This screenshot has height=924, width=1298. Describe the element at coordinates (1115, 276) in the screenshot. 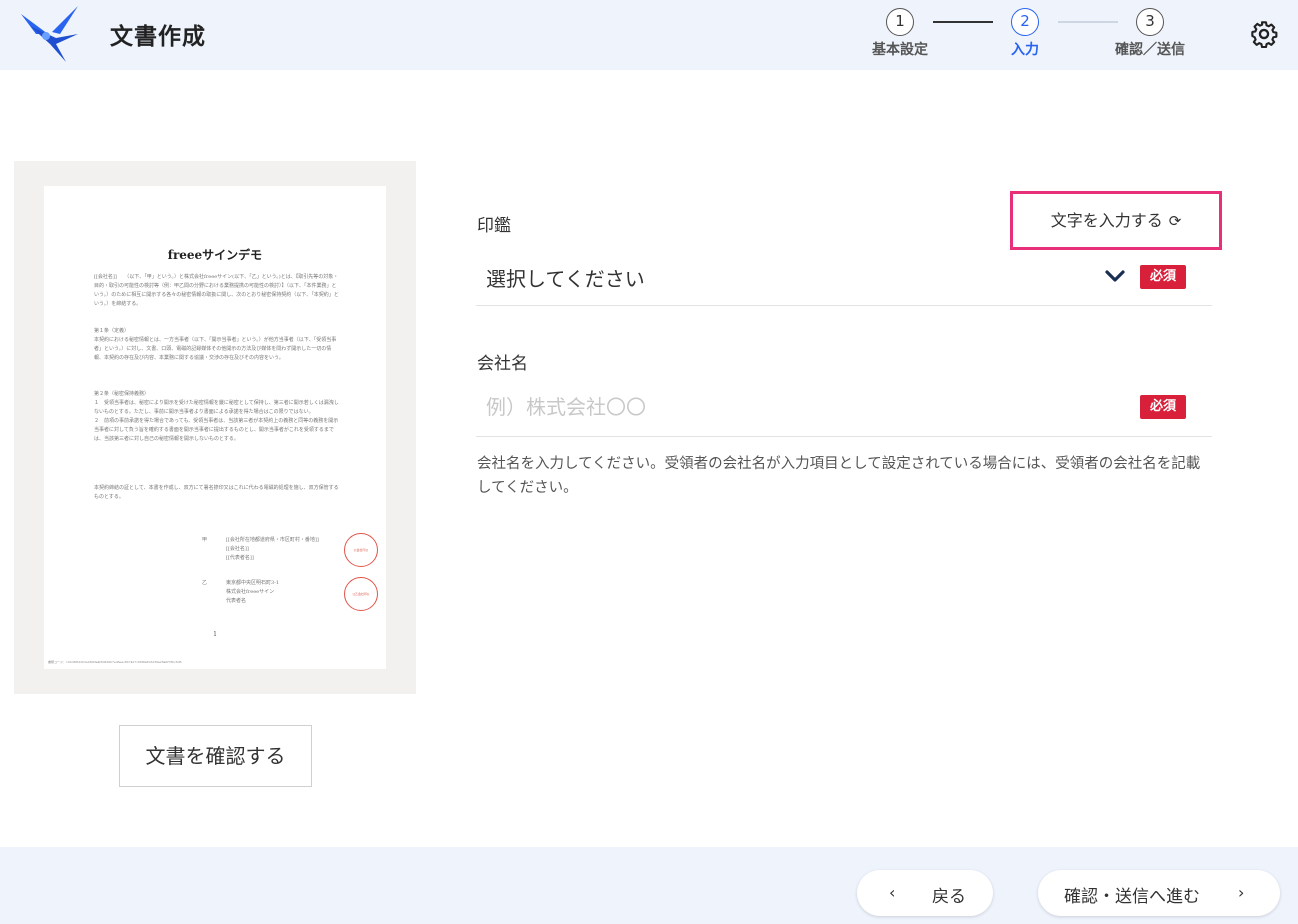

I see `chevron-down-icon` at that location.